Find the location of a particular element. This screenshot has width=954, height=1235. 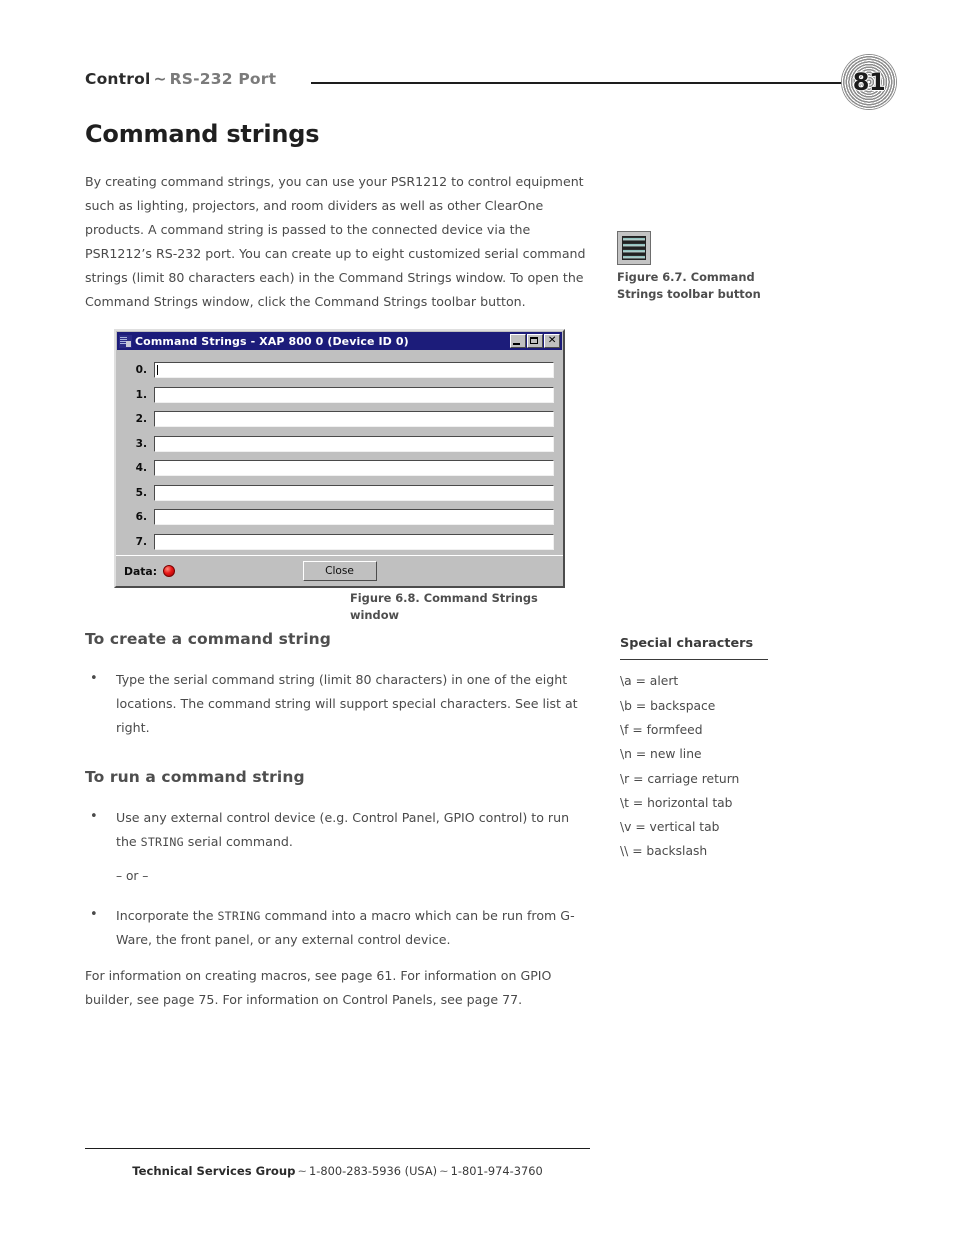

data-label: Data: is located at coordinates (141, 571).